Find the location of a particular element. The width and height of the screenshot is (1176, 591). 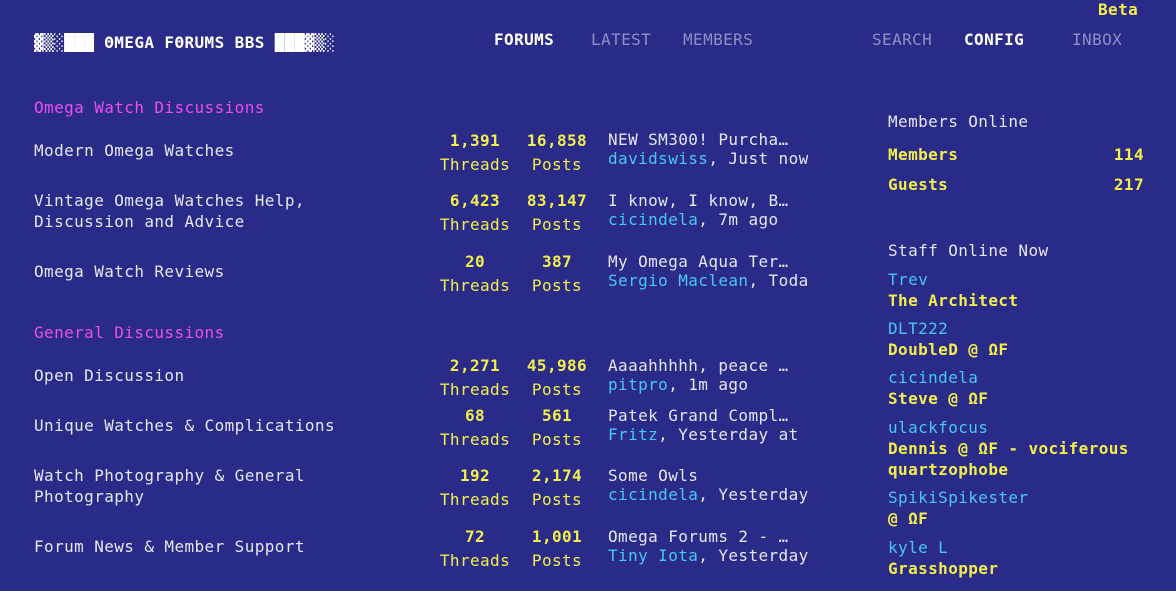

staff-entry: Trev The Architect is located at coordinates (1018, 290).